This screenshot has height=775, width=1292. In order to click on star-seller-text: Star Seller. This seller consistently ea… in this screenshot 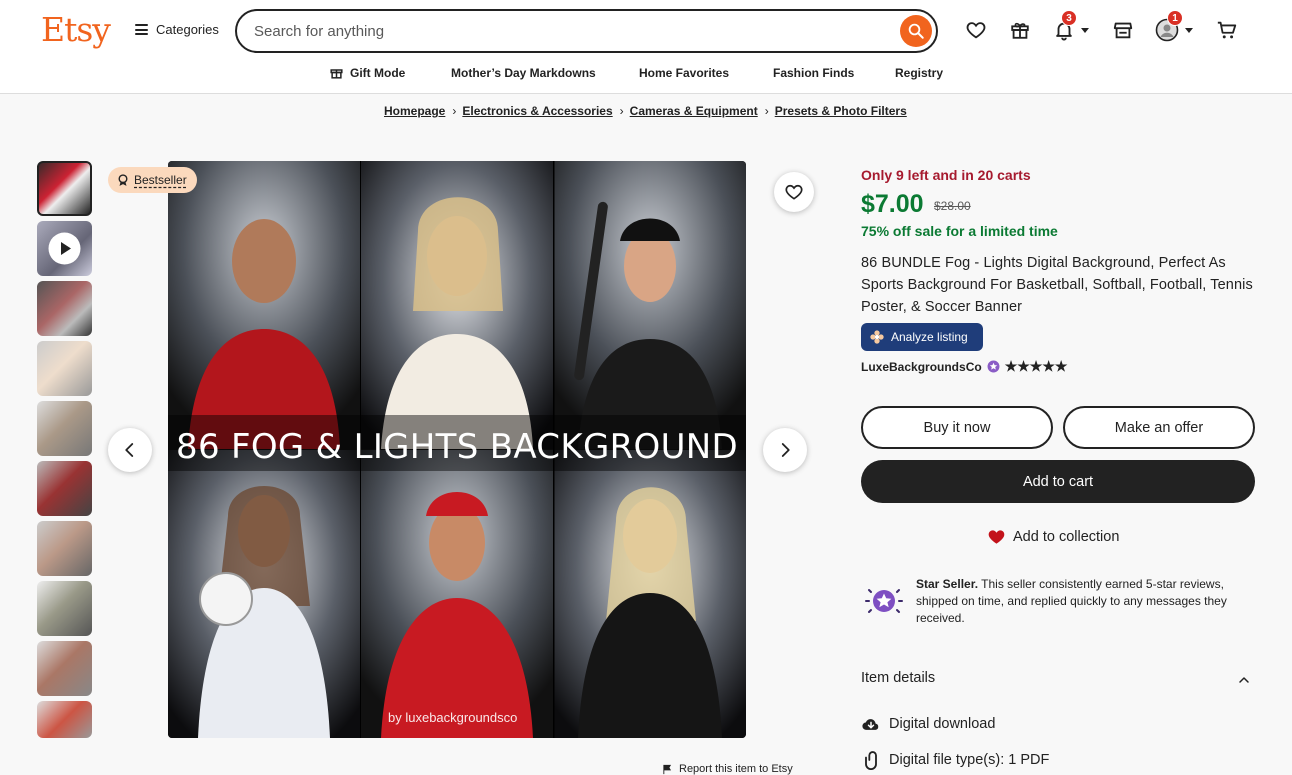, I will do `click(1088, 601)`.